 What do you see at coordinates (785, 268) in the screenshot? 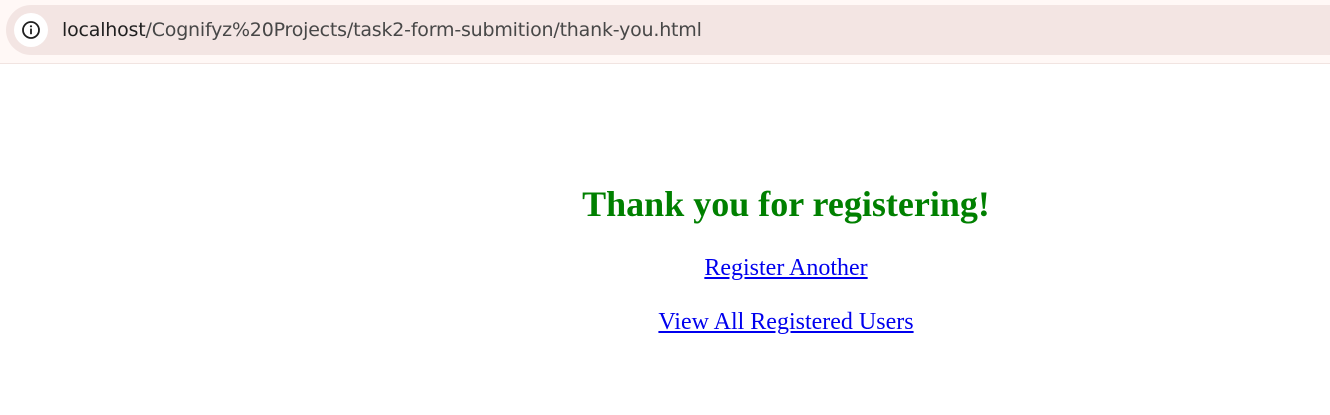
I see `register-another-link: Register Another` at bounding box center [785, 268].